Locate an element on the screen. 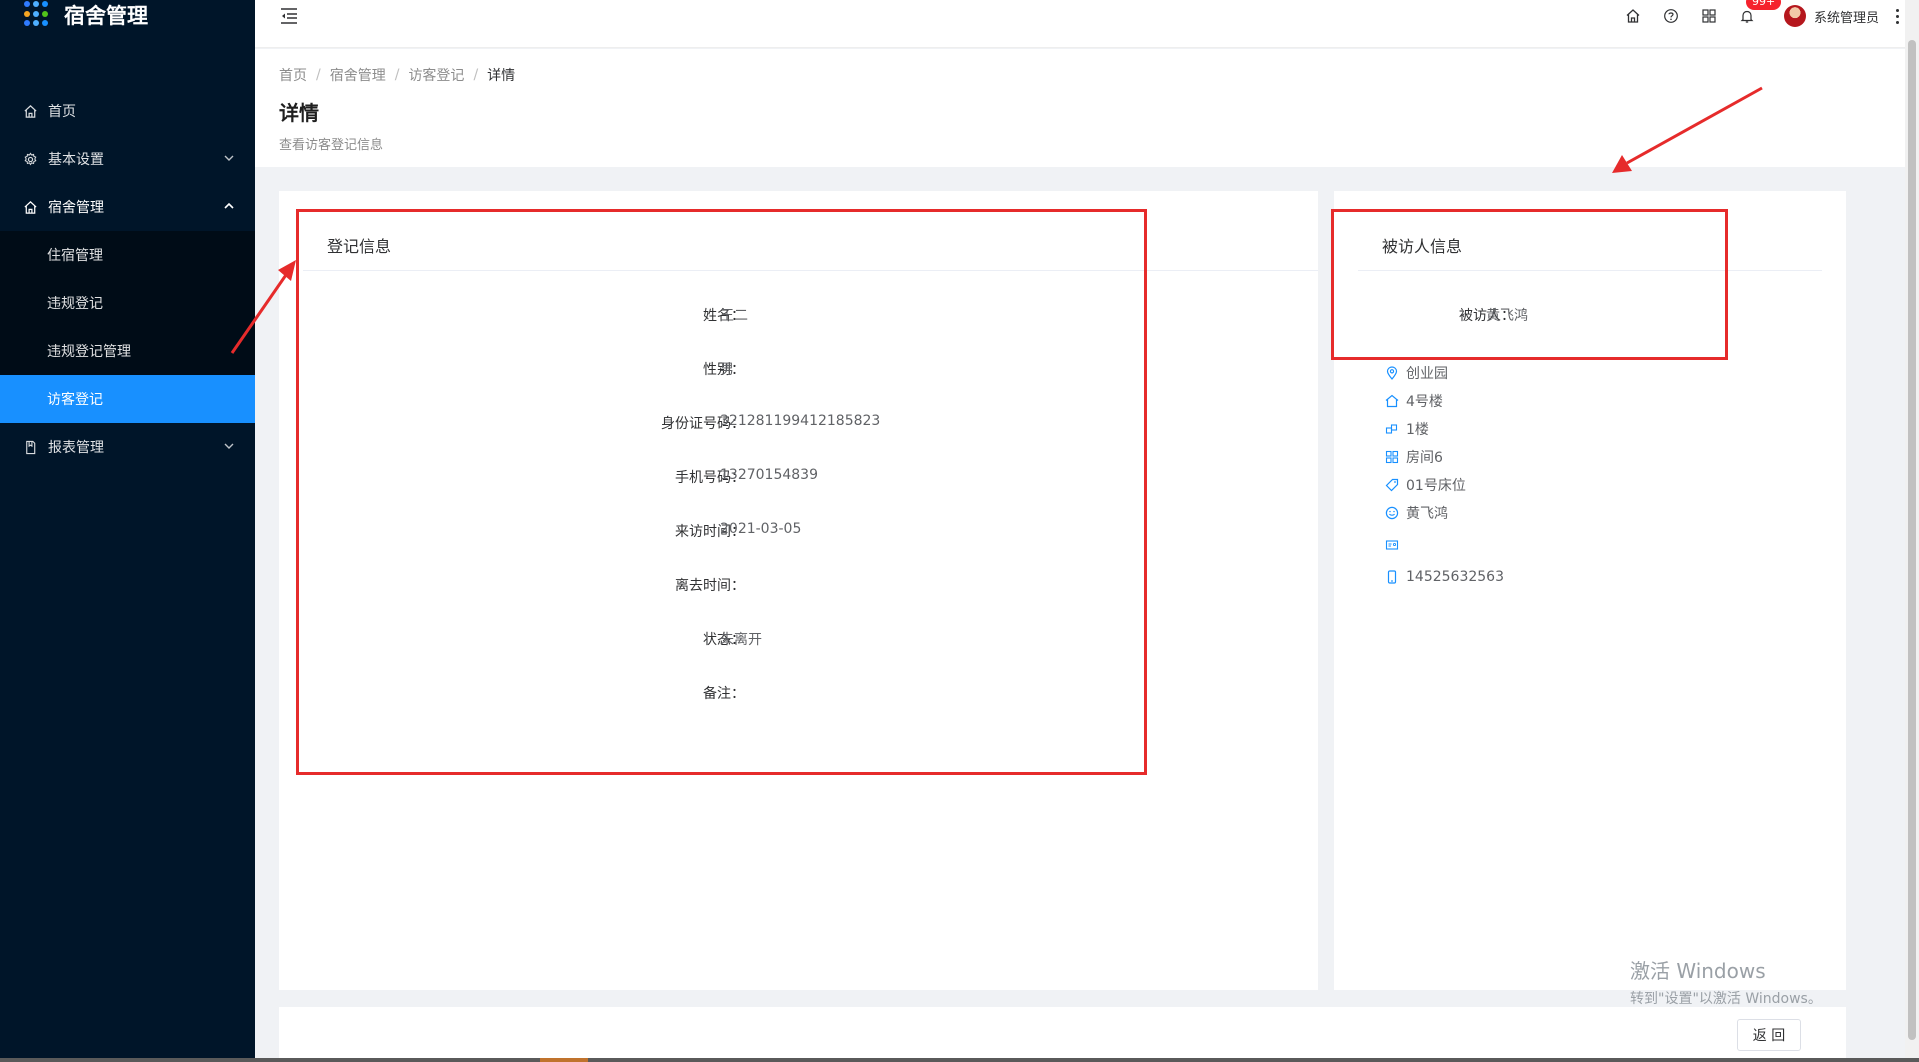 The width and height of the screenshot is (1919, 1062). sidebar-item-label: 报表管理 is located at coordinates (76, 448).